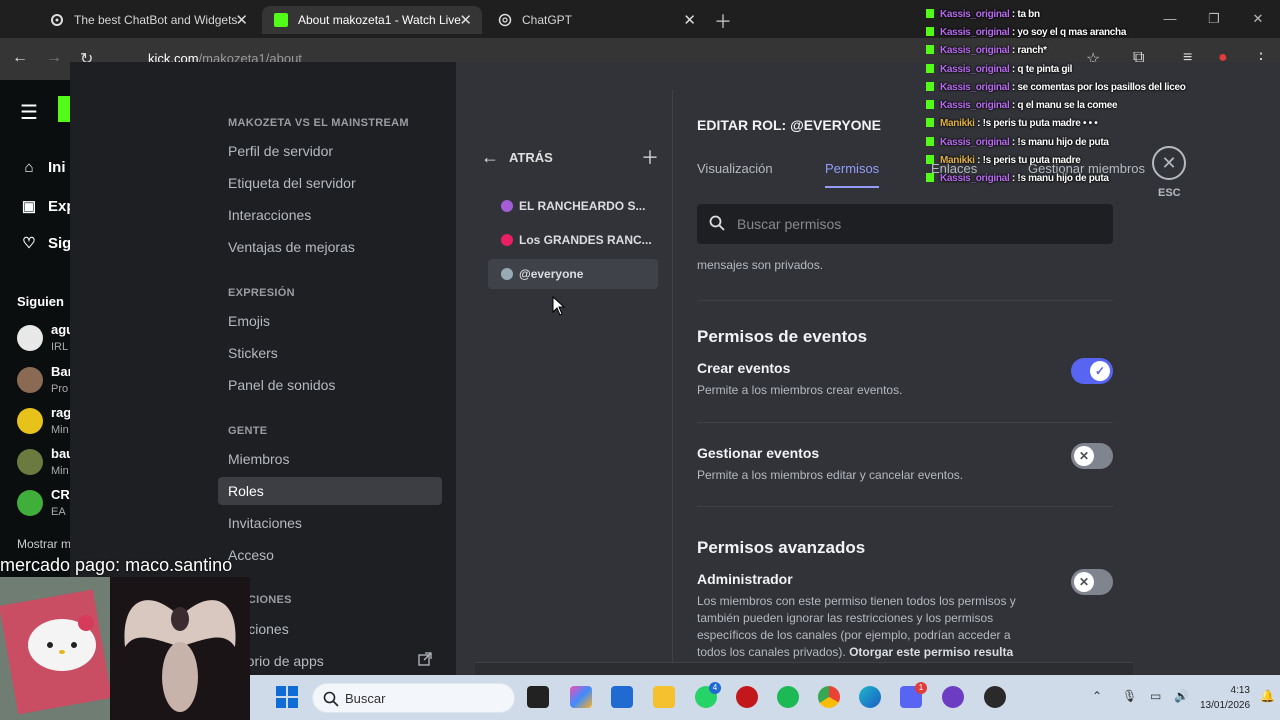  What do you see at coordinates (60, 494) in the screenshot?
I see `channel-name: CR` at bounding box center [60, 494].